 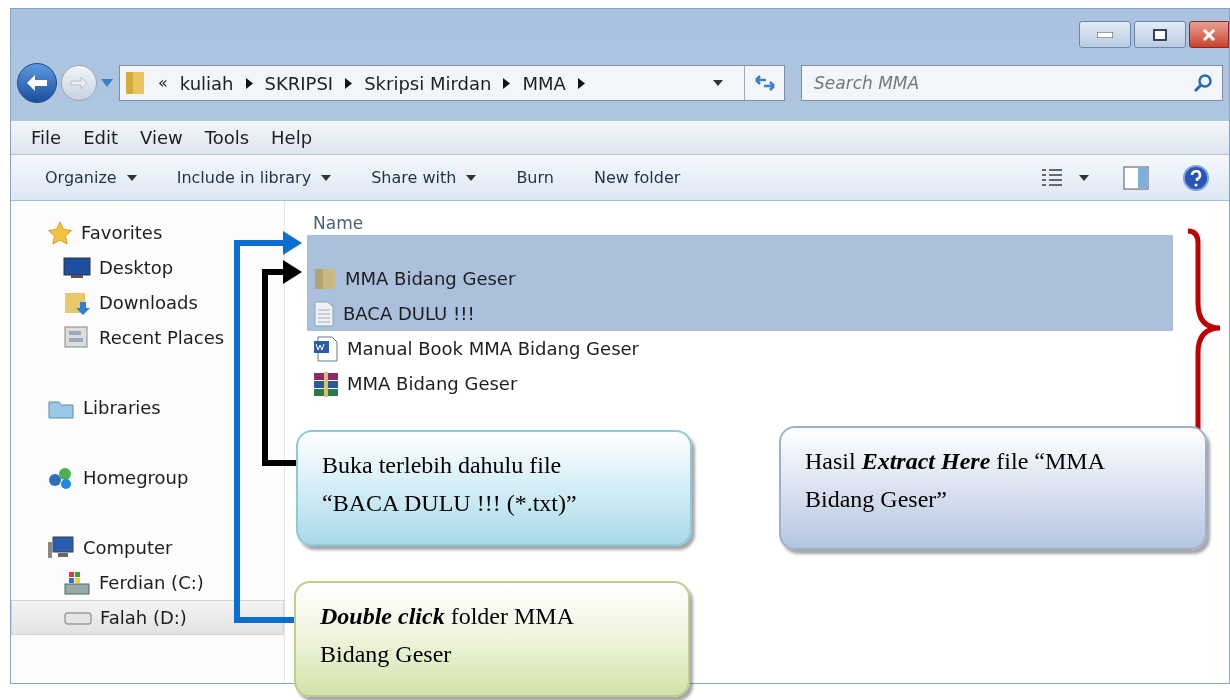 What do you see at coordinates (409, 314) in the screenshot?
I see `file-name: BACA DULU !!!` at bounding box center [409, 314].